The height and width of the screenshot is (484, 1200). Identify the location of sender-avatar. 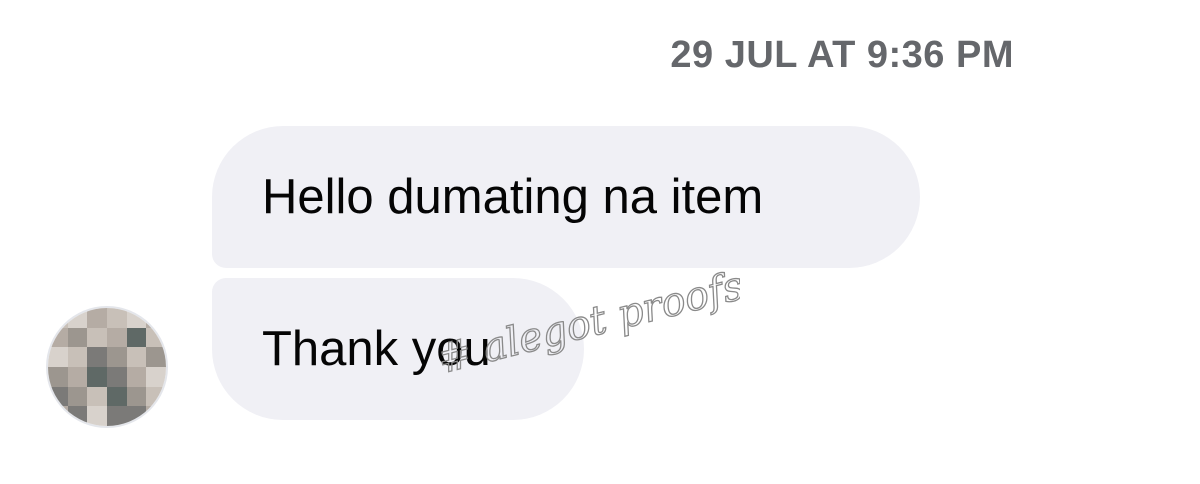
(107, 367).